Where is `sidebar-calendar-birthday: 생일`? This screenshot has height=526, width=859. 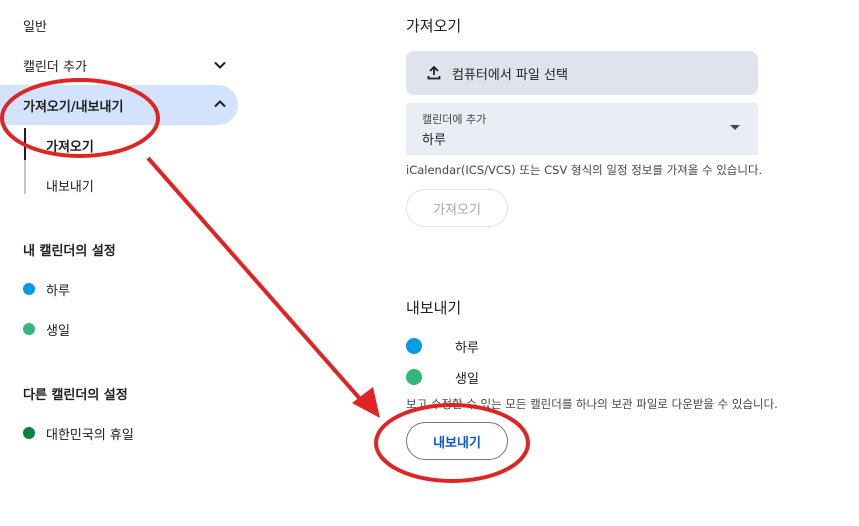 sidebar-calendar-birthday: 생일 is located at coordinates (58, 329).